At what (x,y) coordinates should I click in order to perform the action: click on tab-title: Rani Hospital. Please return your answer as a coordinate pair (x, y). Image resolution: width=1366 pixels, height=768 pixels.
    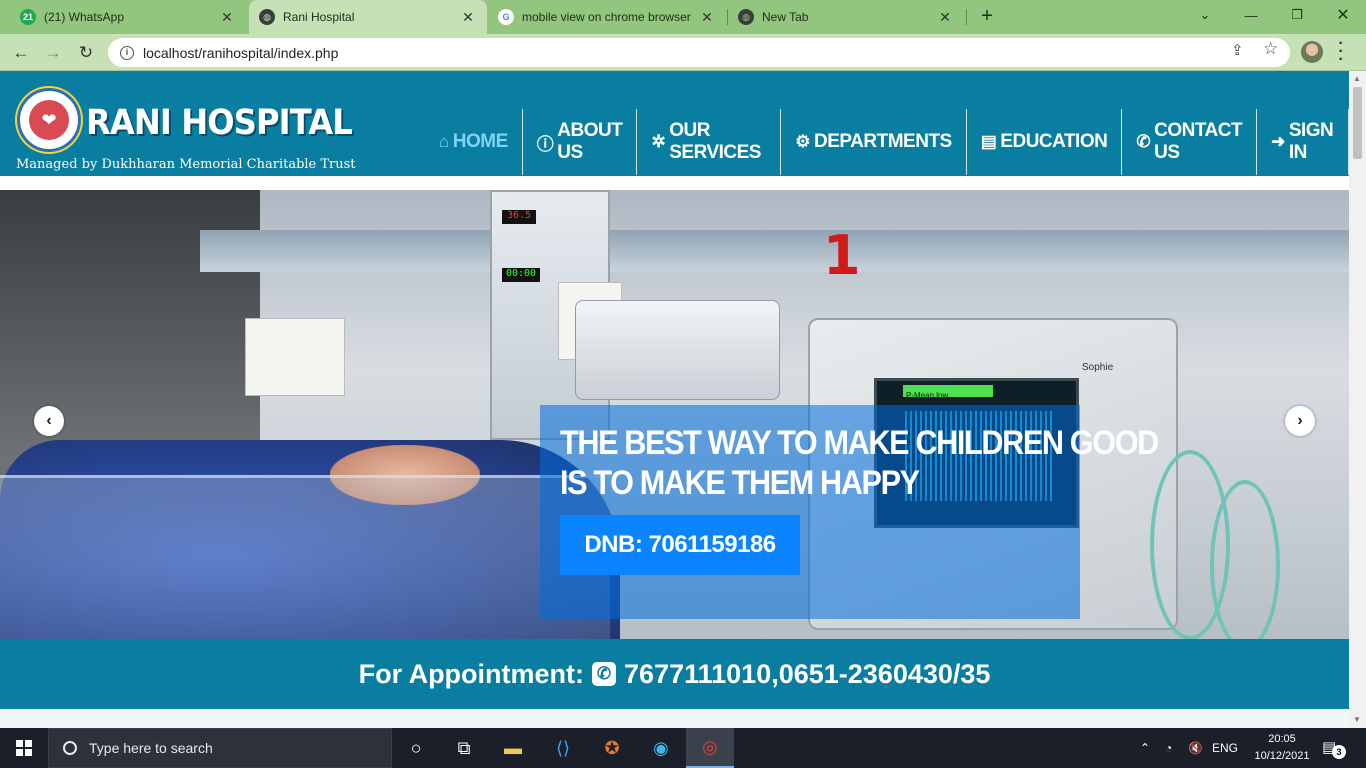
    Looking at the image, I should click on (319, 17).